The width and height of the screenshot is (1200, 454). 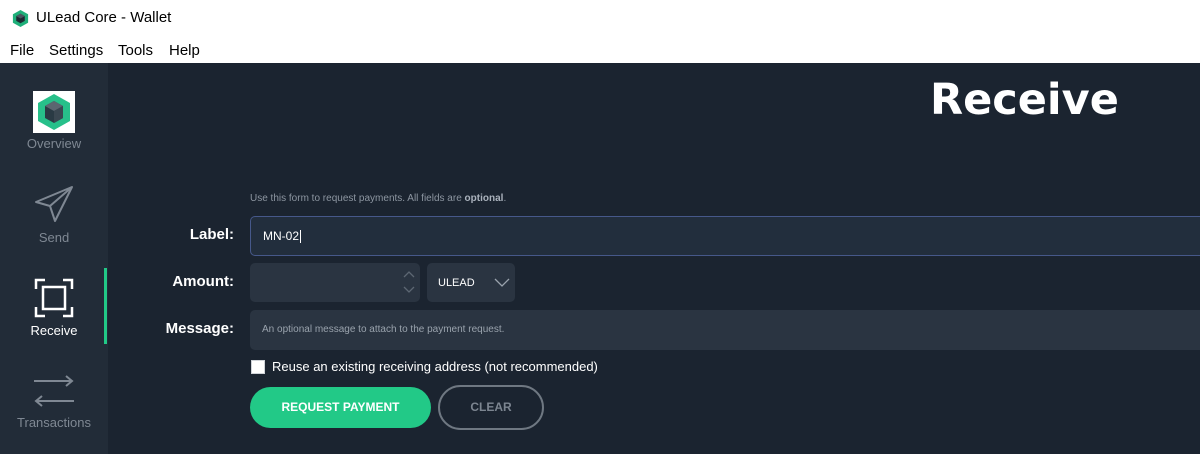 I want to click on menu-help: Help, so click(x=184, y=50).